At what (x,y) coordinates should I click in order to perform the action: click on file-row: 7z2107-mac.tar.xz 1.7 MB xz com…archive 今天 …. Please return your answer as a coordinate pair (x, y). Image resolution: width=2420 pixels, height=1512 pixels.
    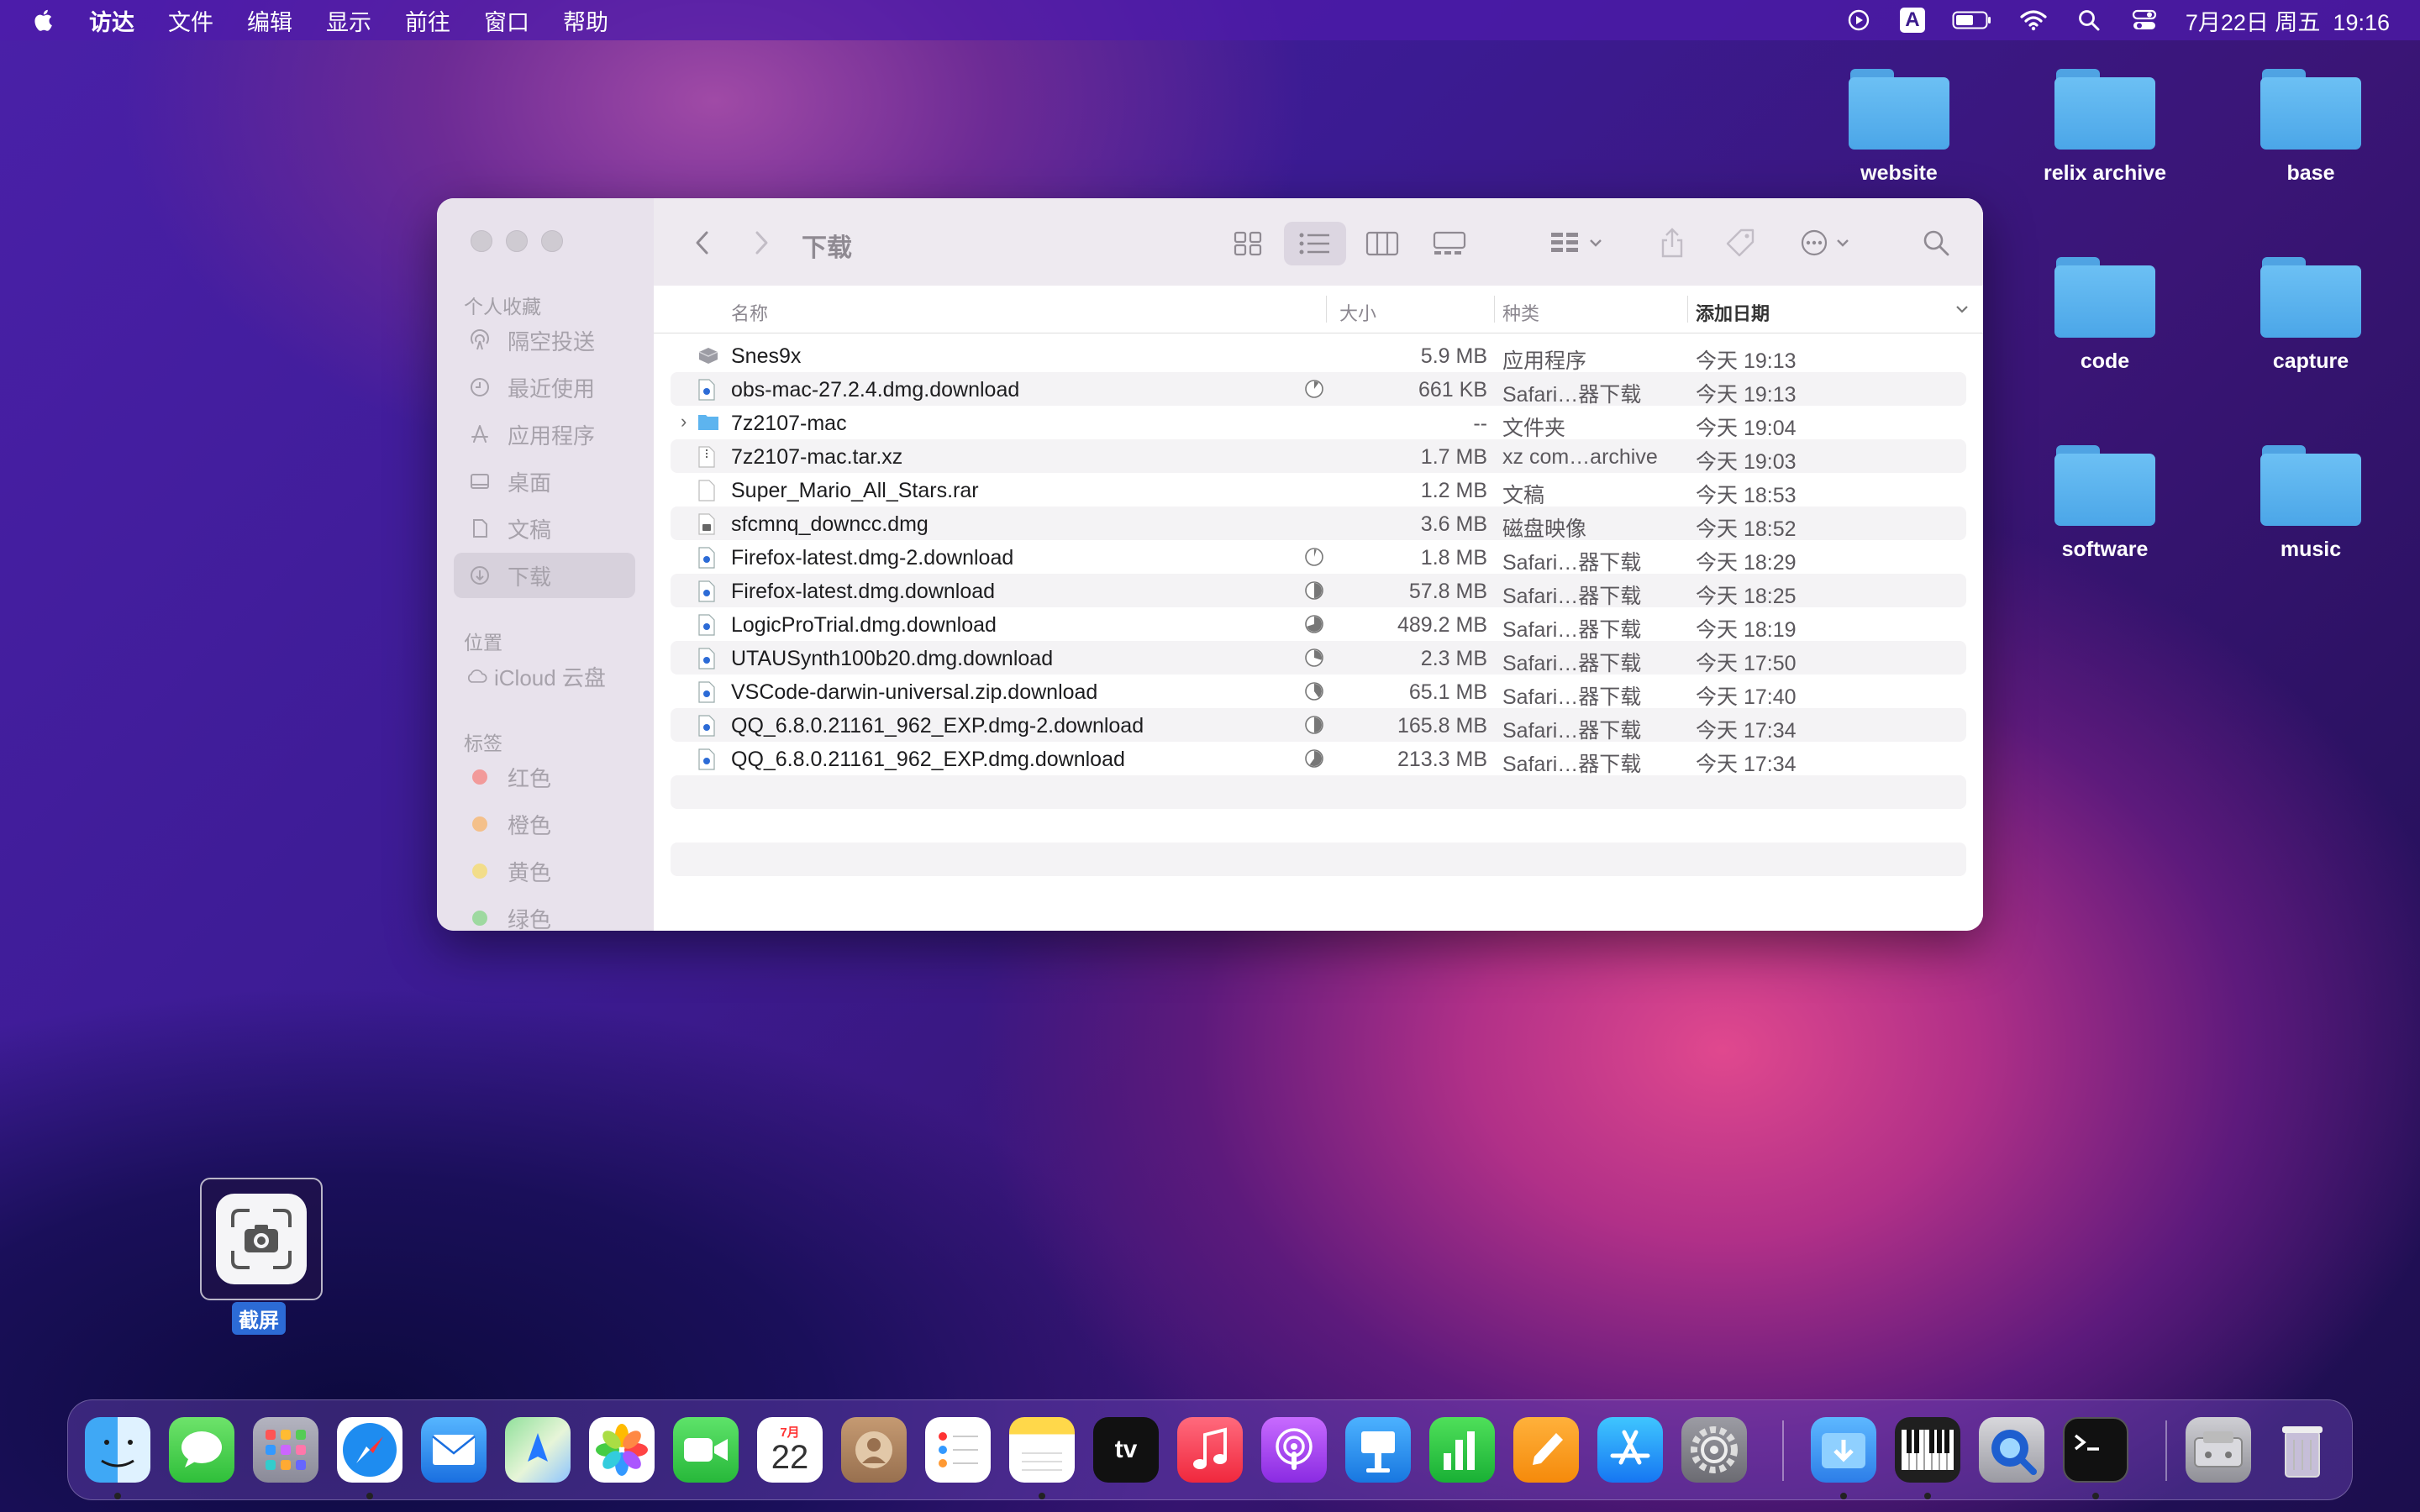
    Looking at the image, I should click on (1318, 456).